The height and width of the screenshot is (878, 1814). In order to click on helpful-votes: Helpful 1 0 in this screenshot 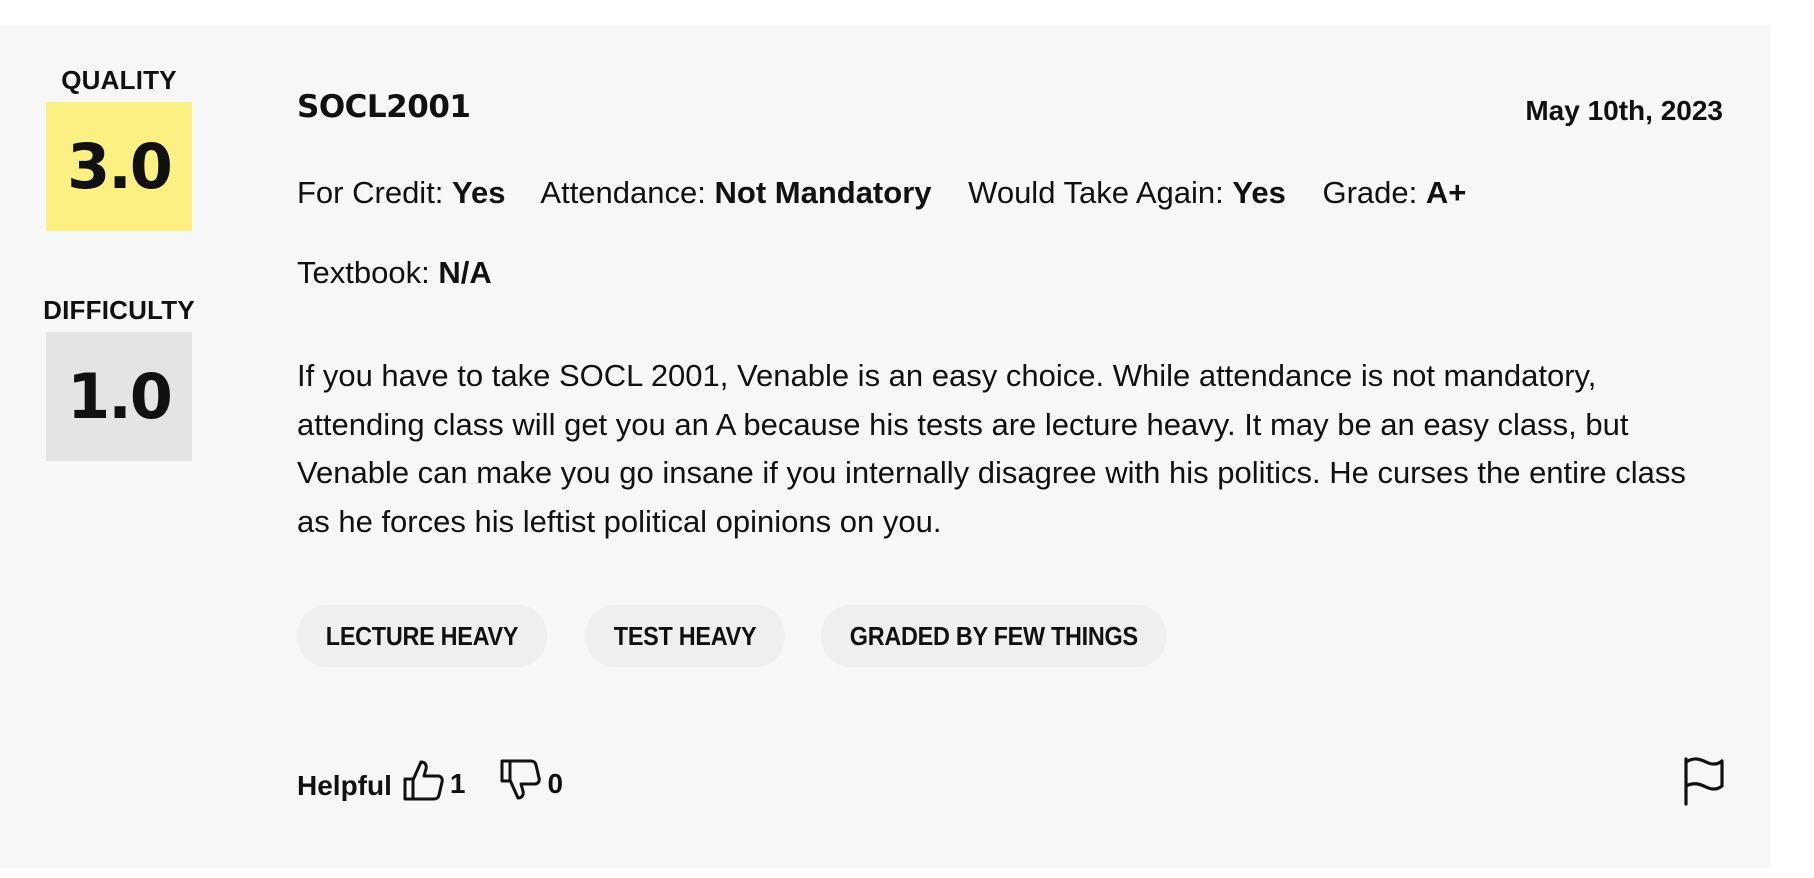, I will do `click(430, 780)`.